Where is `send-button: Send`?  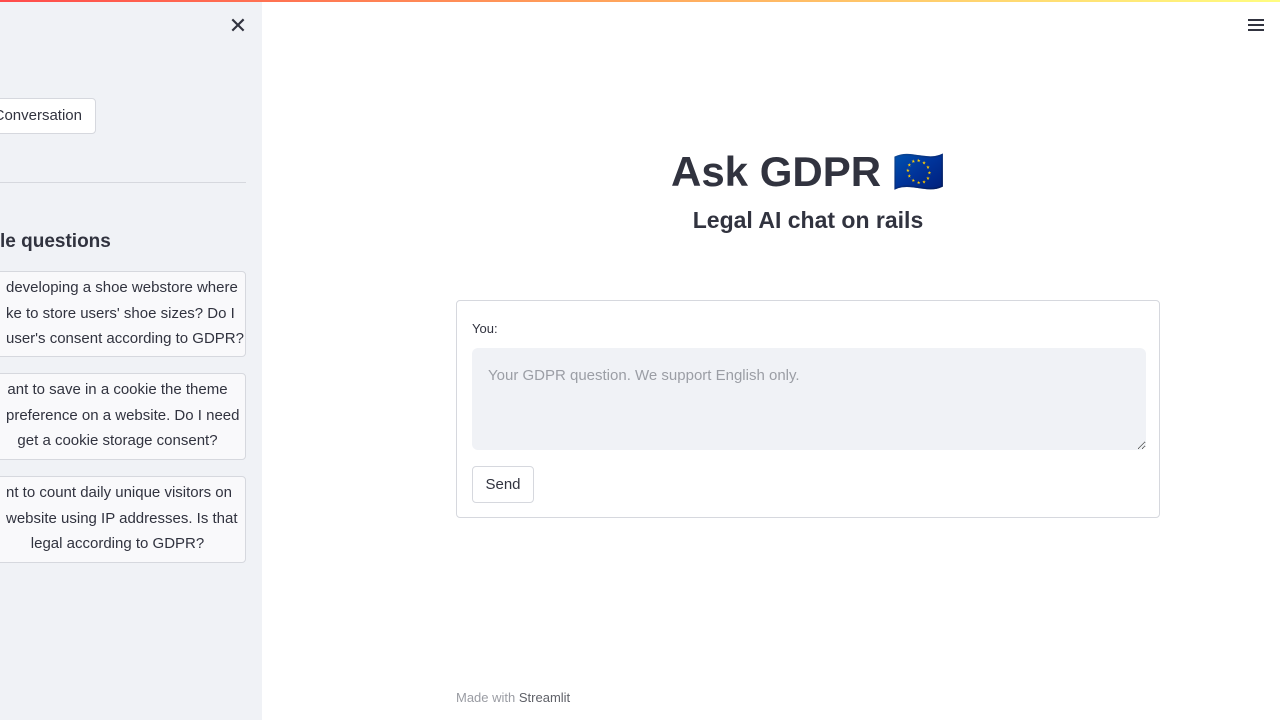 send-button: Send is located at coordinates (503, 484).